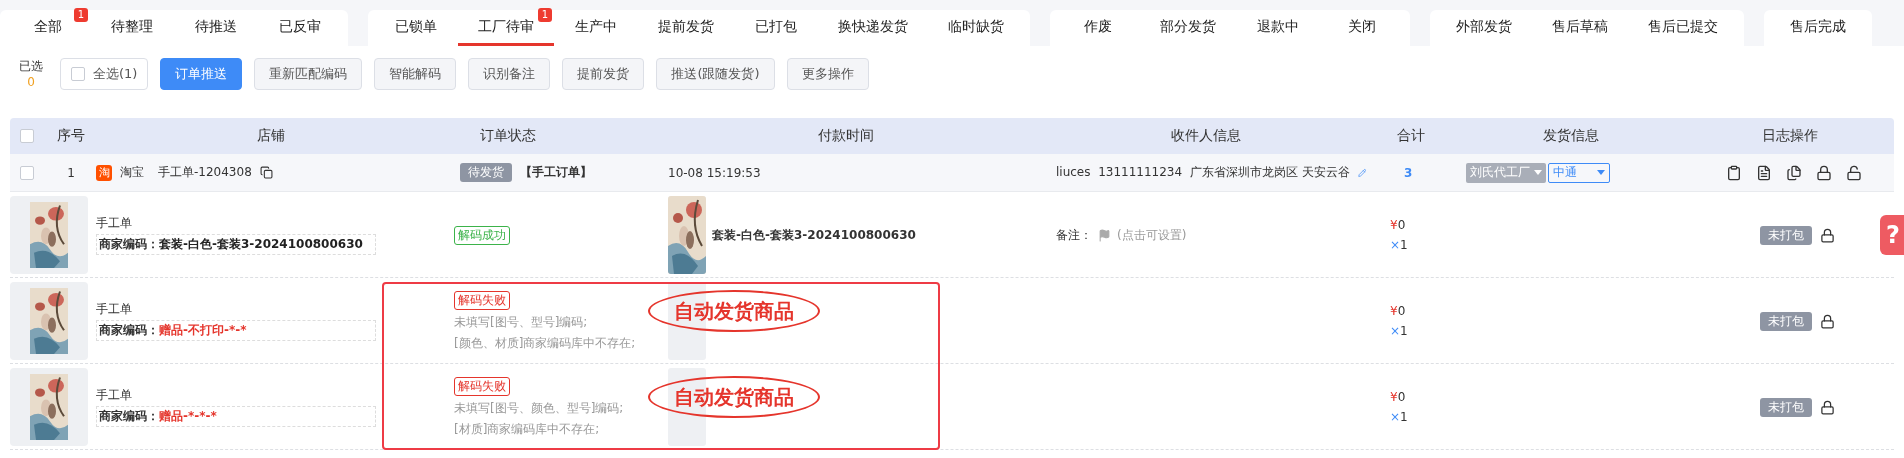  What do you see at coordinates (776, 28) in the screenshot?
I see `tab: 已打包` at bounding box center [776, 28].